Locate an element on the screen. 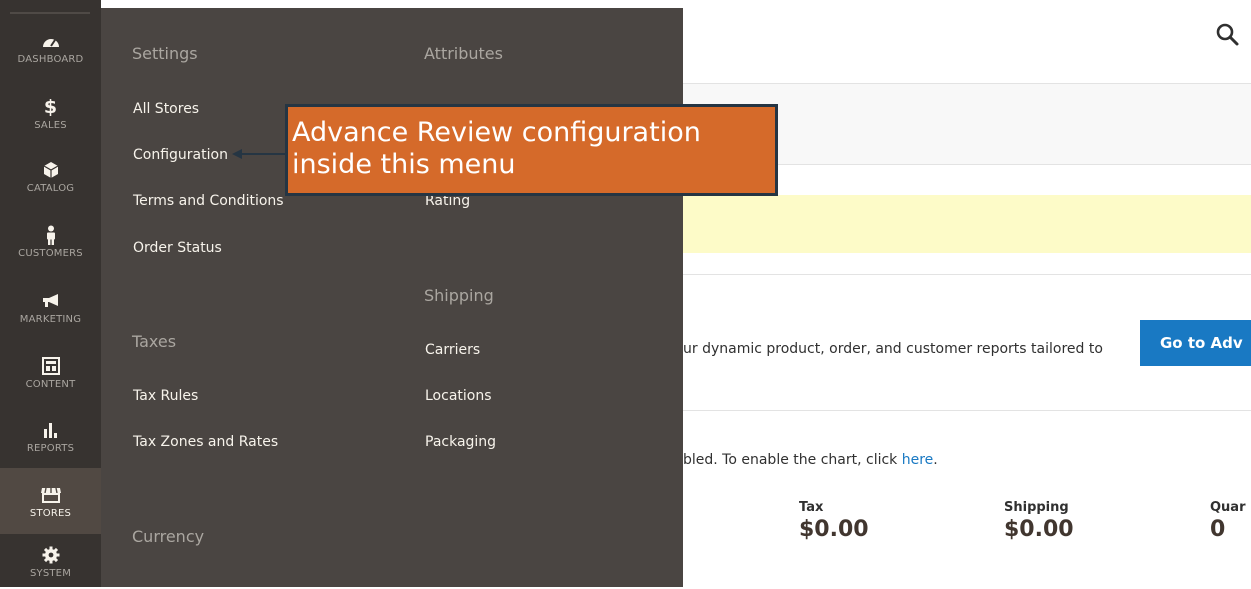 The image size is (1251, 589). stat-label: Quar is located at coordinates (1228, 507).